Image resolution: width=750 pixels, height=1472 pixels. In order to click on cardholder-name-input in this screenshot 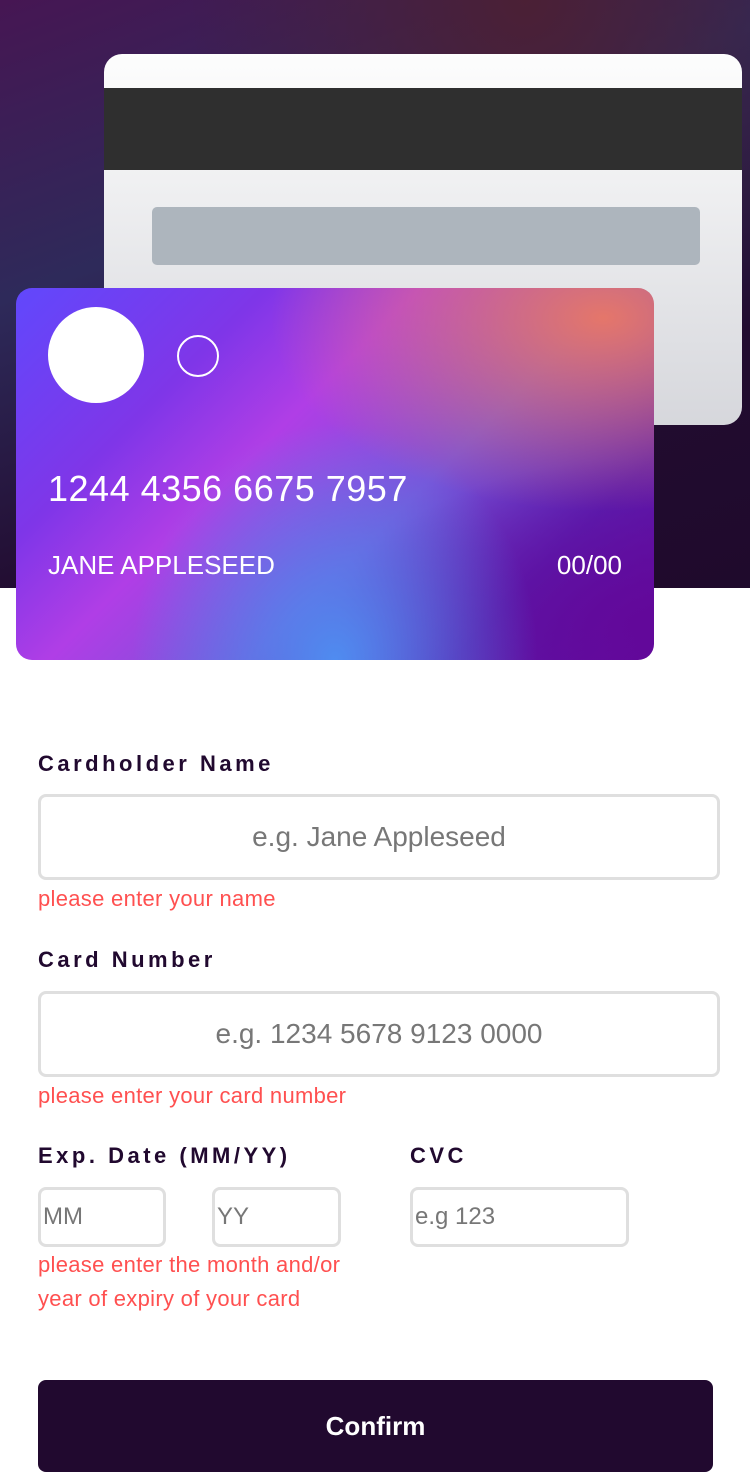, I will do `click(379, 837)`.